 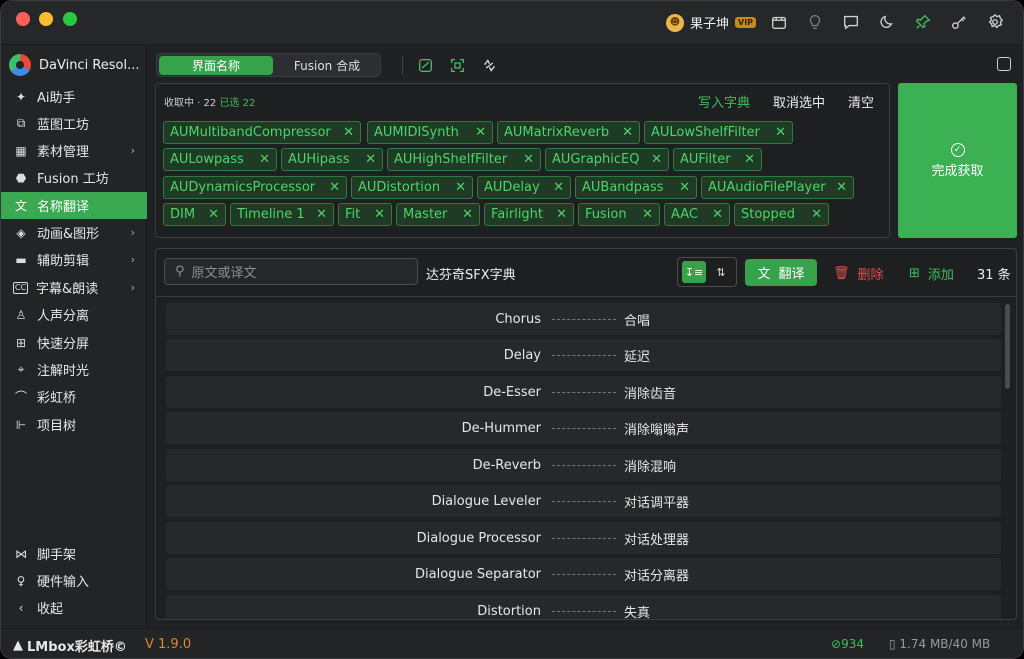 What do you see at coordinates (583, 574) in the screenshot?
I see `dictionary-row: Dialogue Separator 对话分离器` at bounding box center [583, 574].